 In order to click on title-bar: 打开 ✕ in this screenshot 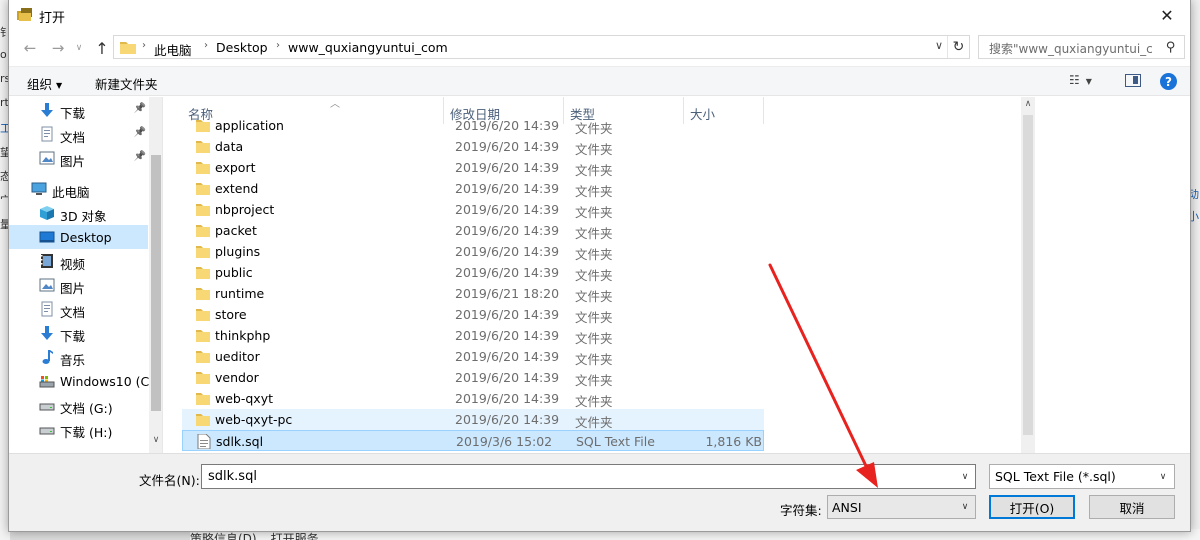, I will do `click(599, 15)`.